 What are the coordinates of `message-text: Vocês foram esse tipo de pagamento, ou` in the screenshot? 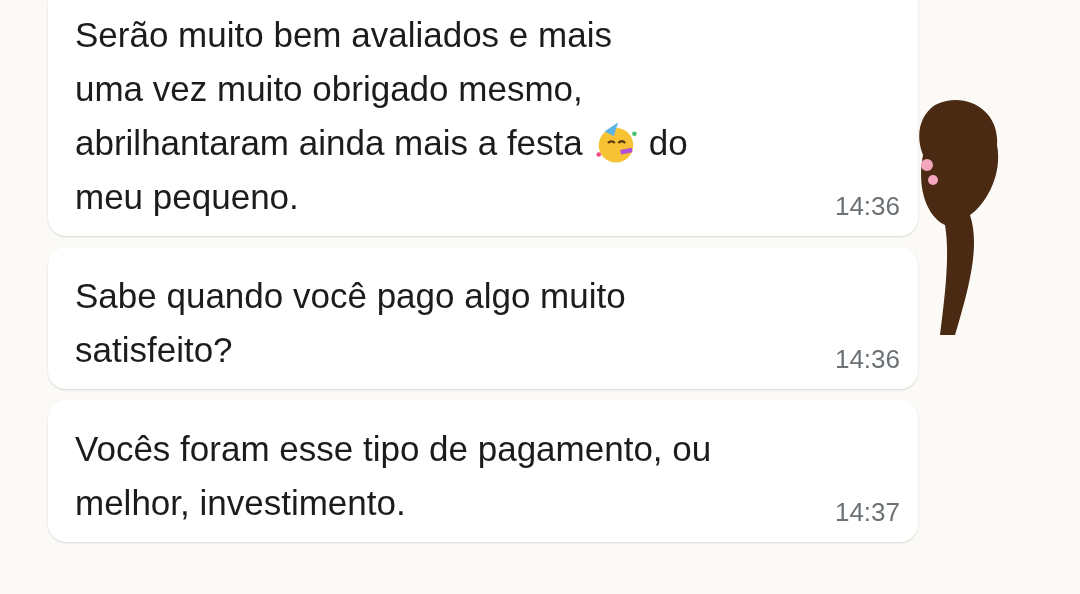 It's located at (393, 449).